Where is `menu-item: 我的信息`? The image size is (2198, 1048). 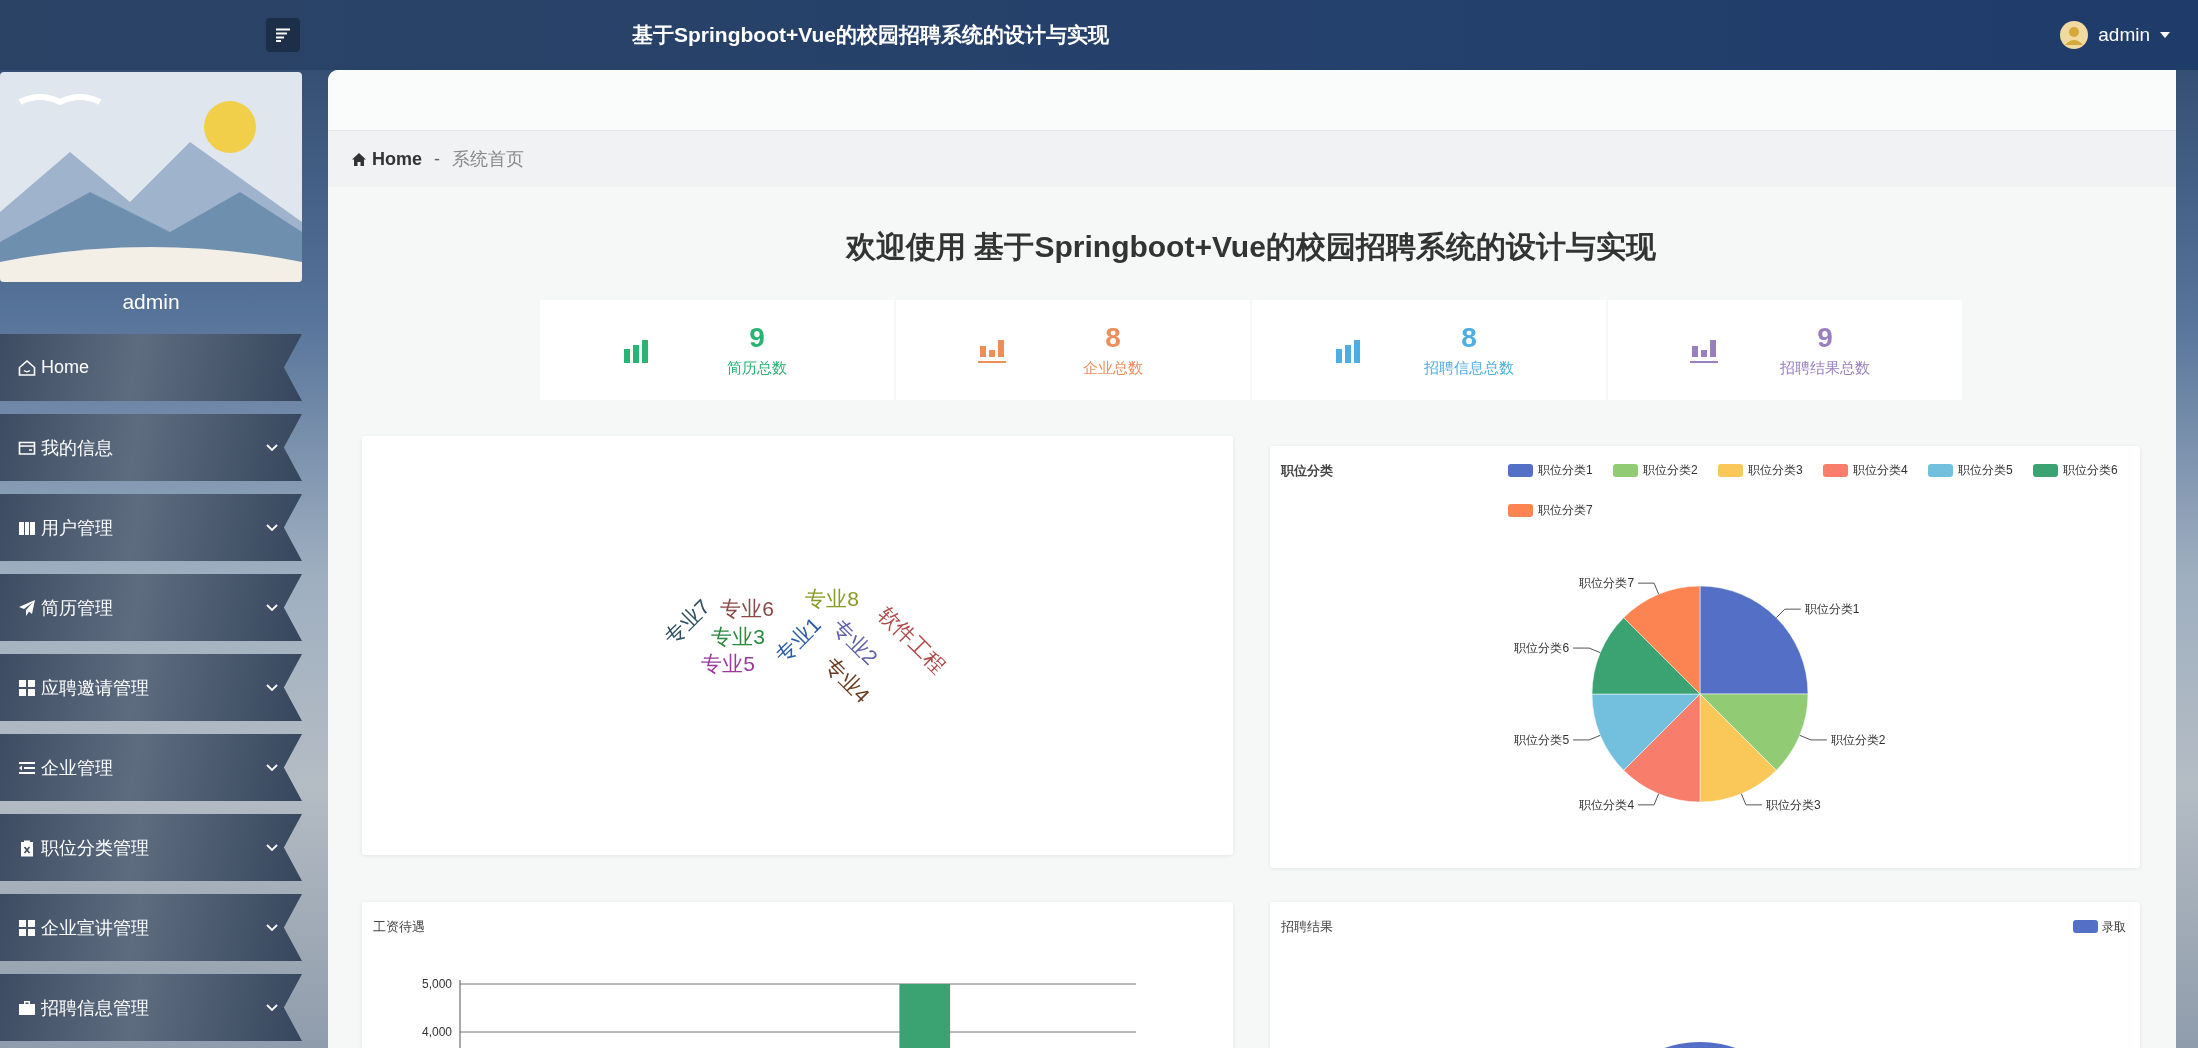 menu-item: 我的信息 is located at coordinates (151, 447).